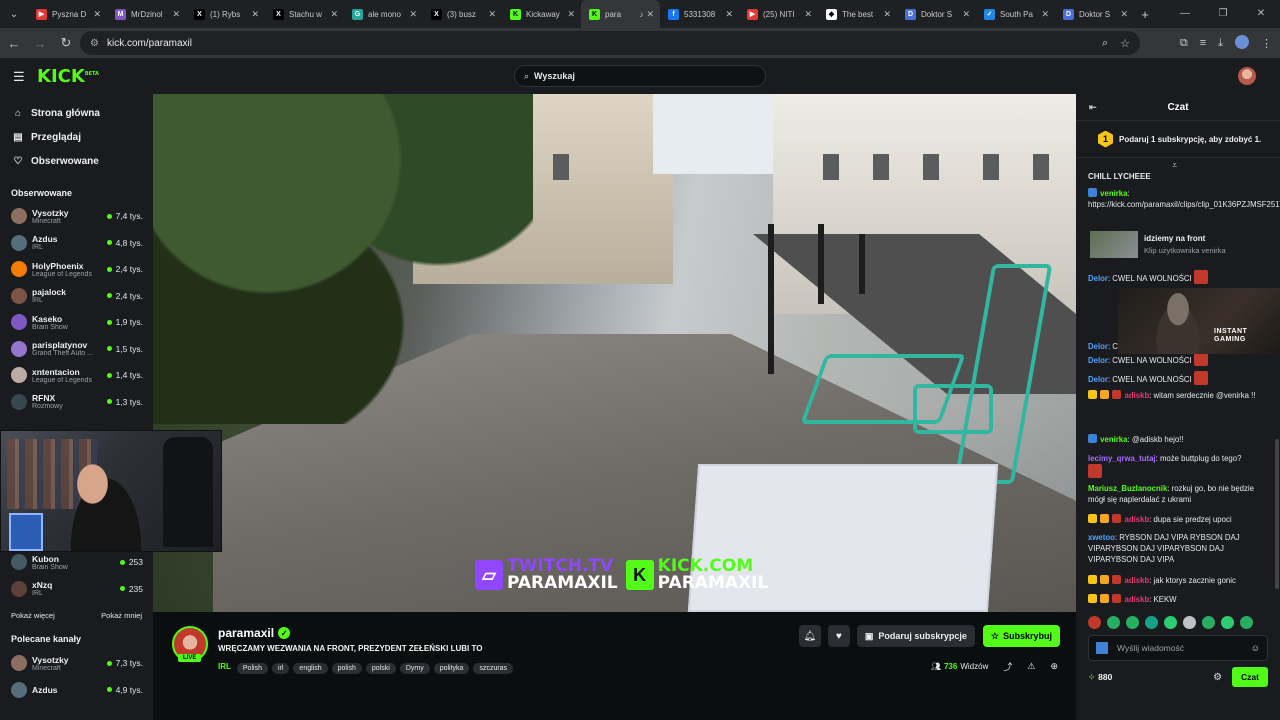 The height and width of the screenshot is (720, 1280). Describe the element at coordinates (778, 14) in the screenshot. I see `browser-tab: ▶ (25) NITI ✕` at that location.